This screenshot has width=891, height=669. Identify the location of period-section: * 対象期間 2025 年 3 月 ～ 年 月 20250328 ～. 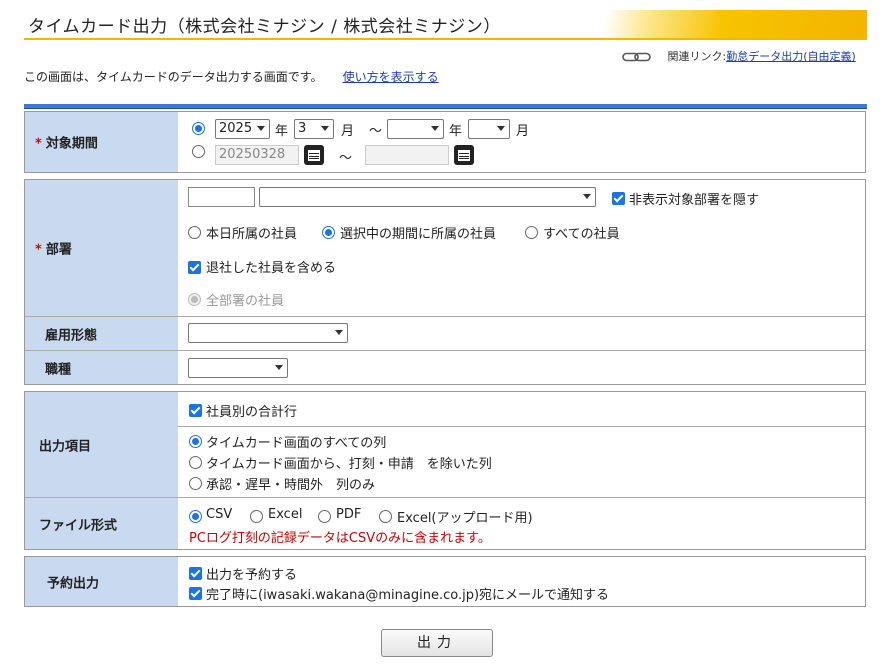
(445, 142).